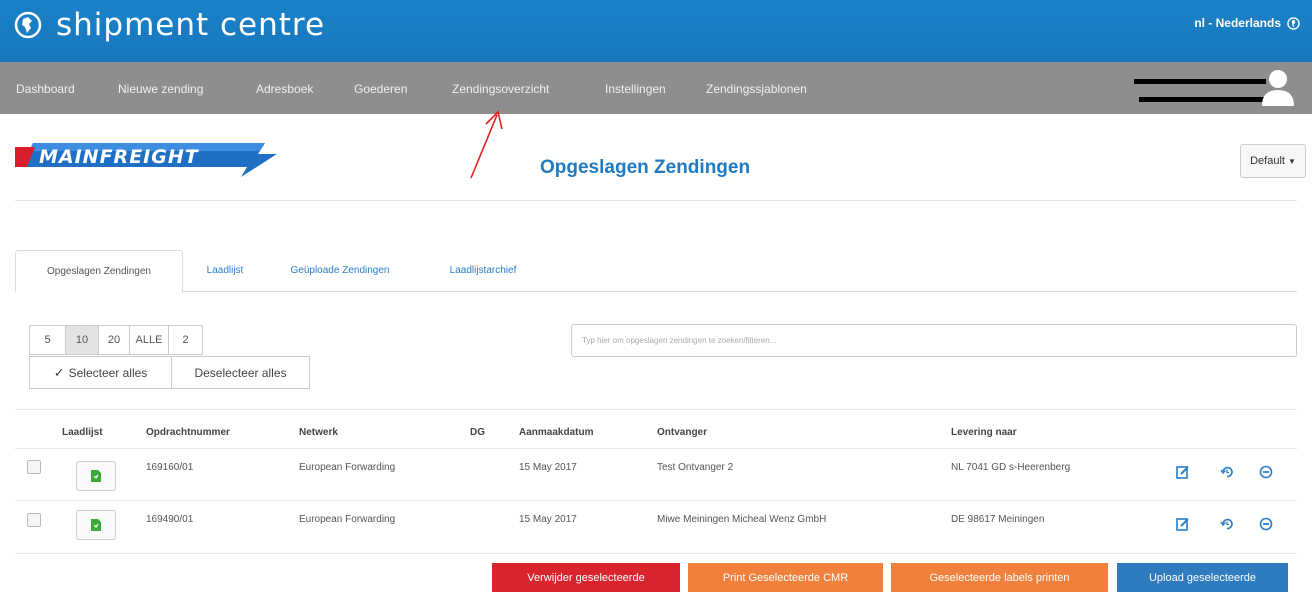 The height and width of the screenshot is (592, 1312). What do you see at coordinates (635, 89) in the screenshot?
I see `nav-settings: Instellingen` at bounding box center [635, 89].